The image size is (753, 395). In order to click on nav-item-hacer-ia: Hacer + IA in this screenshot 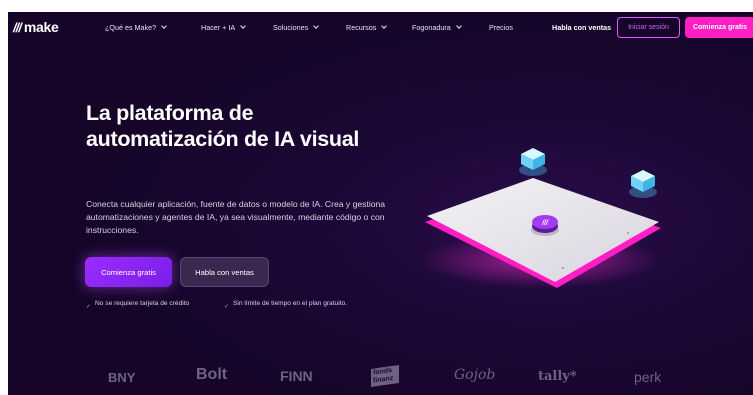, I will do `click(223, 27)`.